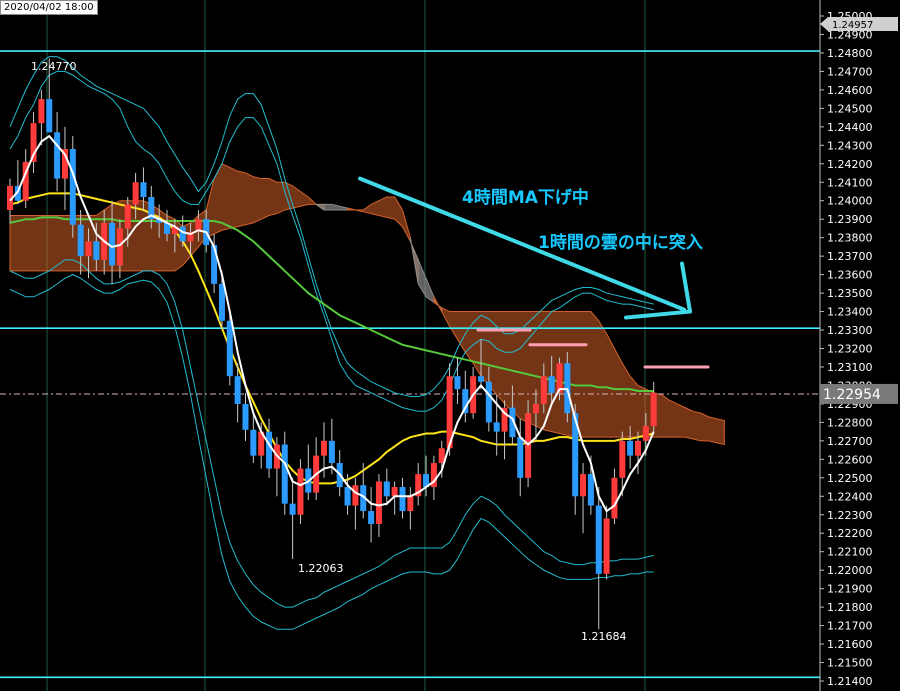 Image resolution: width=900 pixels, height=691 pixels. I want to click on current-price-label: 1.22954, so click(852, 395).